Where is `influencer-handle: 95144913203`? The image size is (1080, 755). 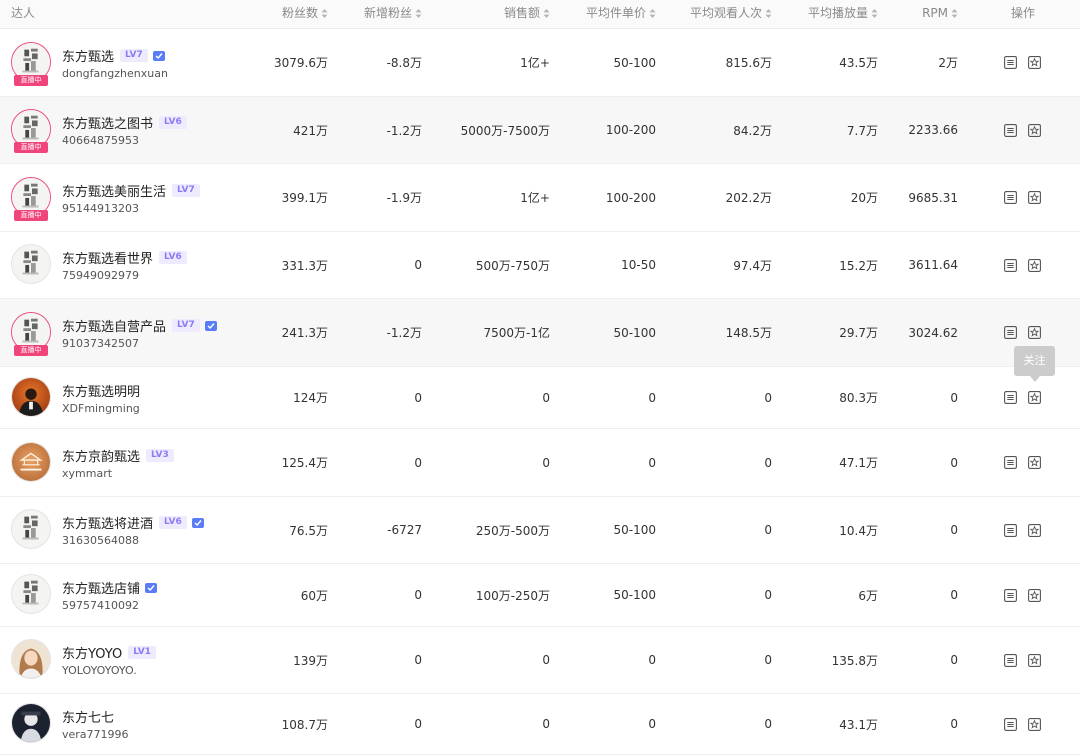 influencer-handle: 95144913203 is located at coordinates (100, 208).